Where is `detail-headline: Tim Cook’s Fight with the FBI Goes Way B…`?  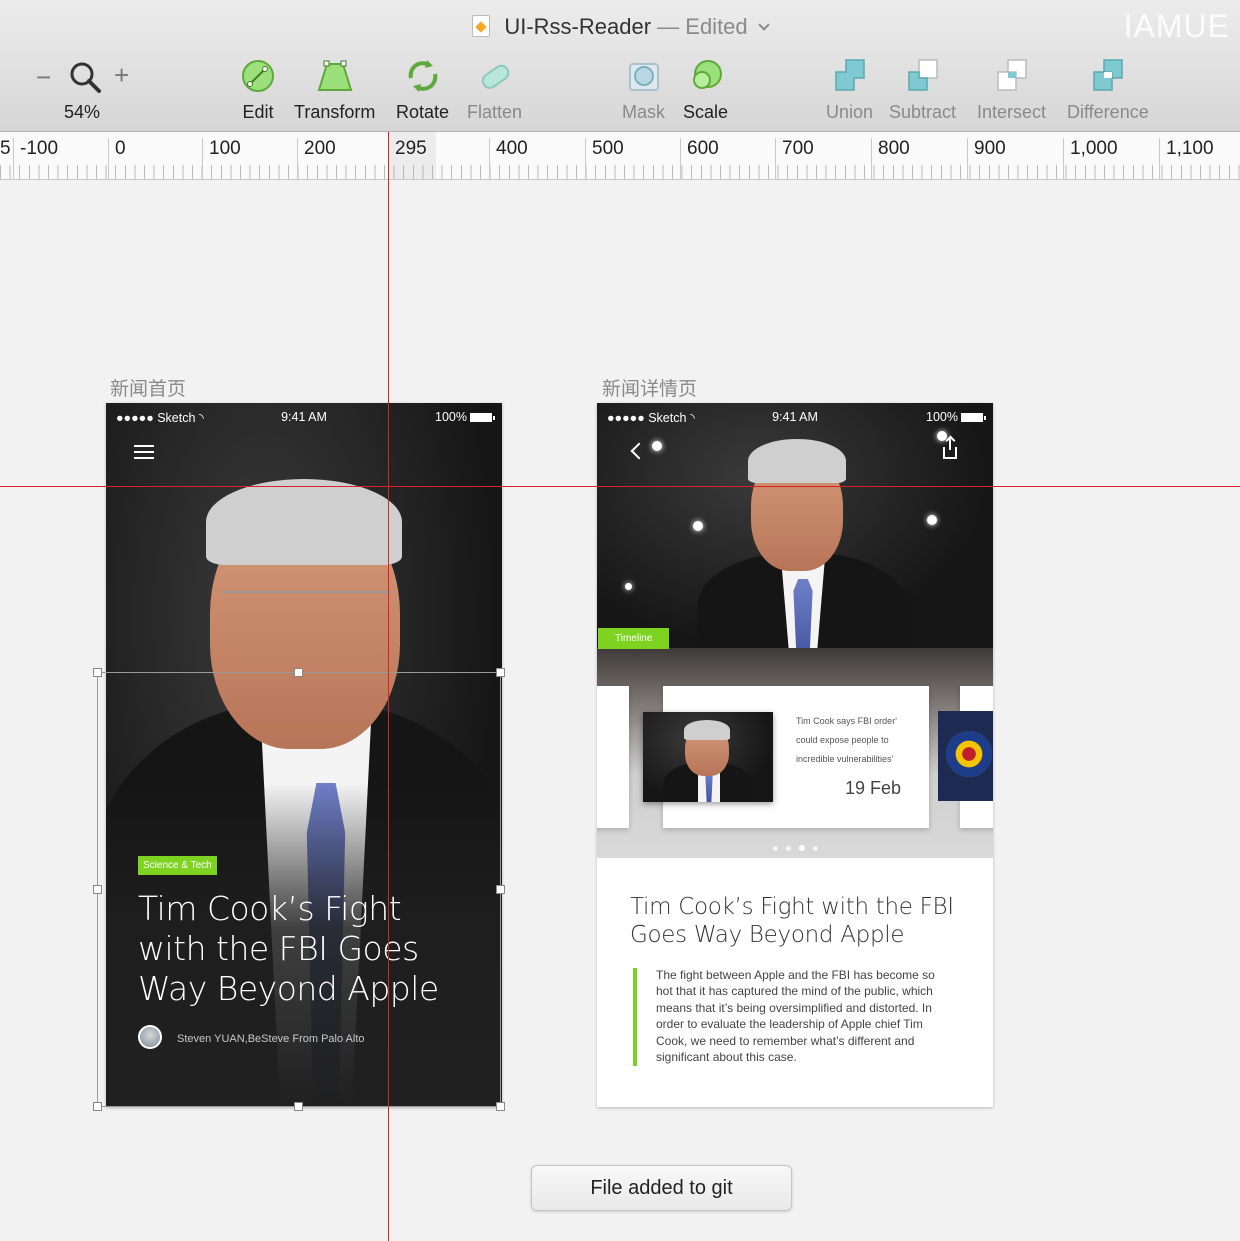 detail-headline: Tim Cook’s Fight with the FBI Goes Way B… is located at coordinates (792, 921).